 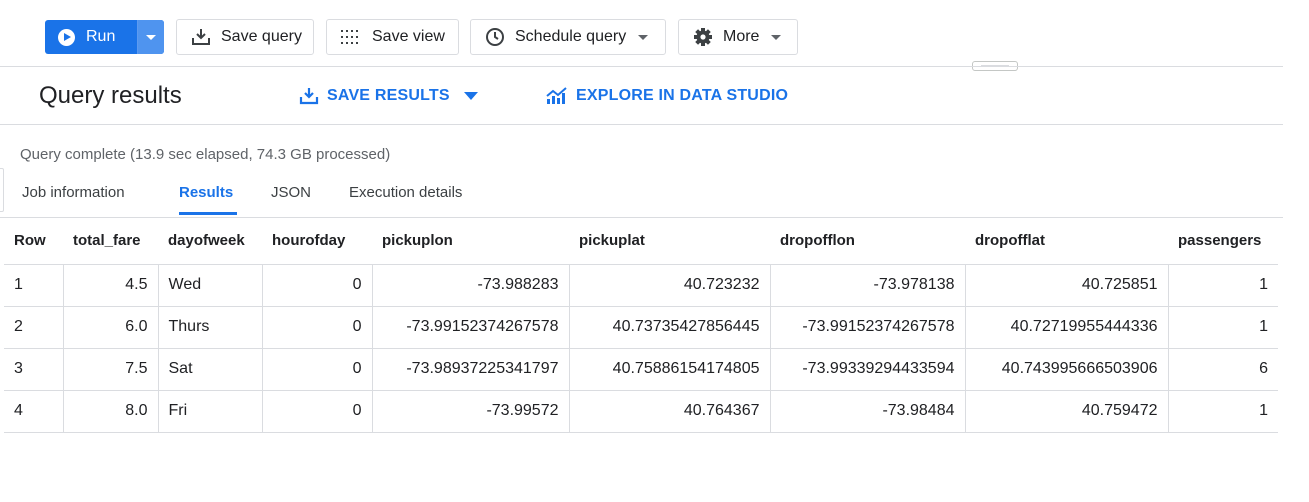 I want to click on table-cell: 40.73735427856445, so click(x=669, y=327).